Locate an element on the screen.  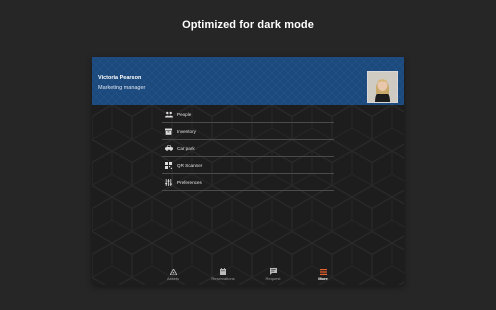
nav-label-request: Request is located at coordinates (273, 278).